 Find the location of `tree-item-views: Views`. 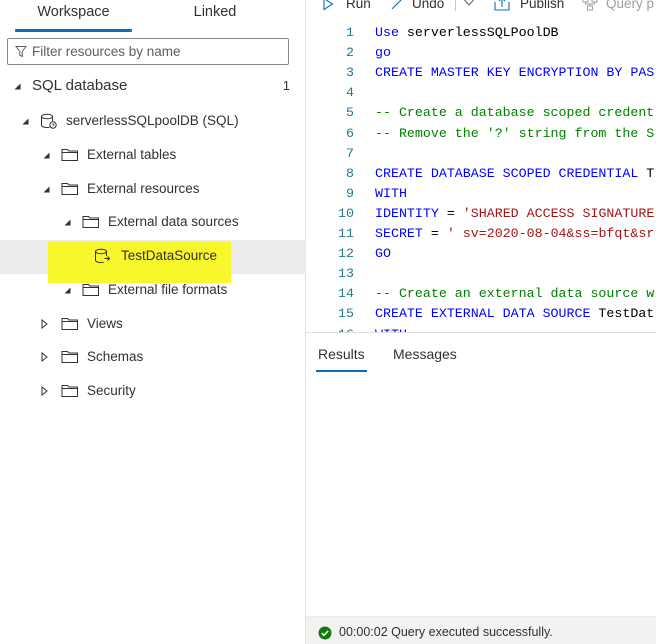

tree-item-views: Views is located at coordinates (153, 325).